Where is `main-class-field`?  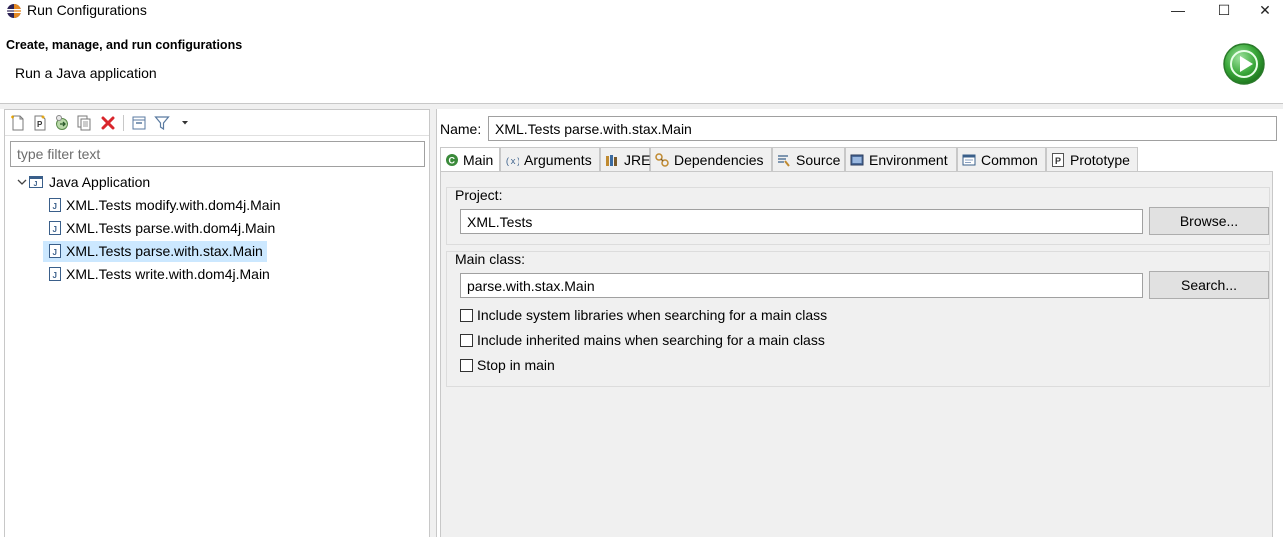 main-class-field is located at coordinates (801, 285).